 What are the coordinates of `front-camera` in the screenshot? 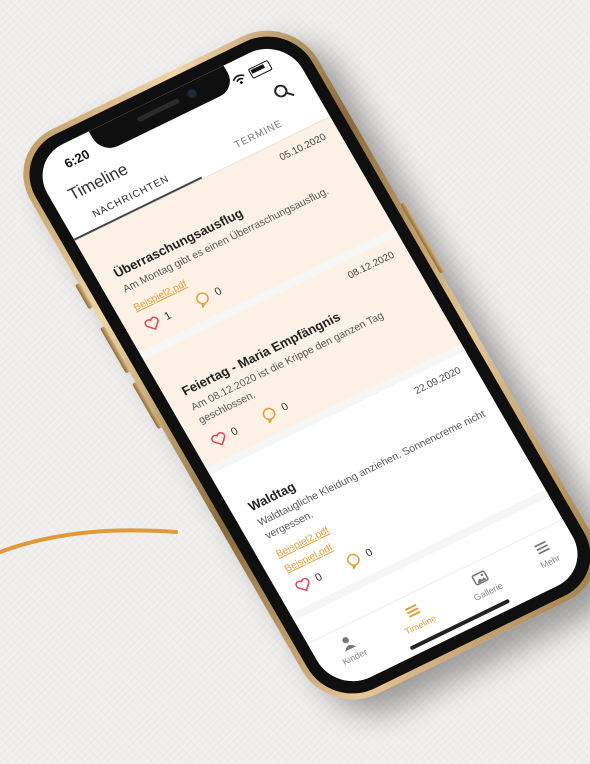 It's located at (192, 93).